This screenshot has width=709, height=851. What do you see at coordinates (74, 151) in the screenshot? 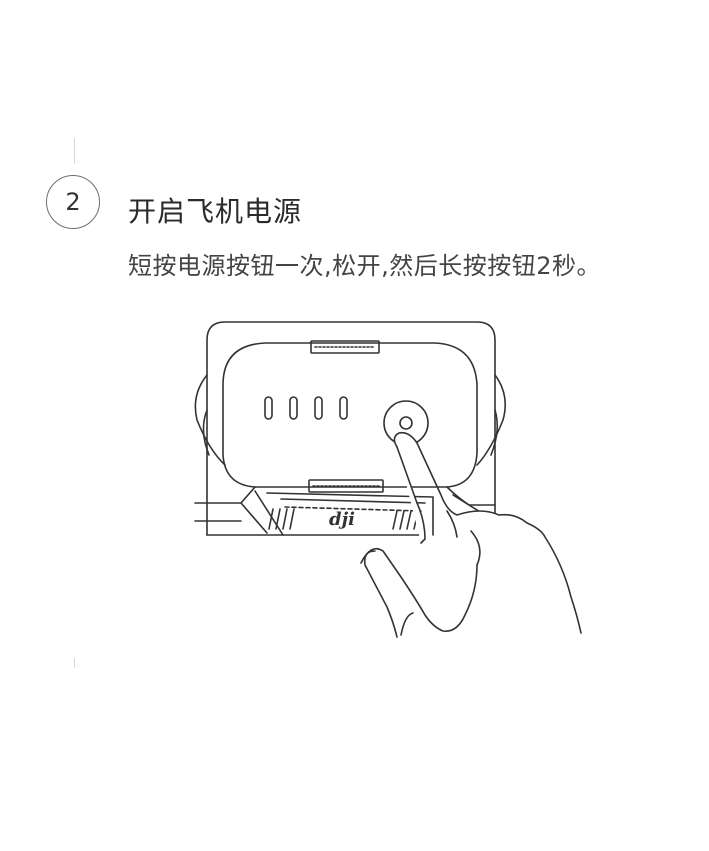
I see `guide-line-top` at bounding box center [74, 151].